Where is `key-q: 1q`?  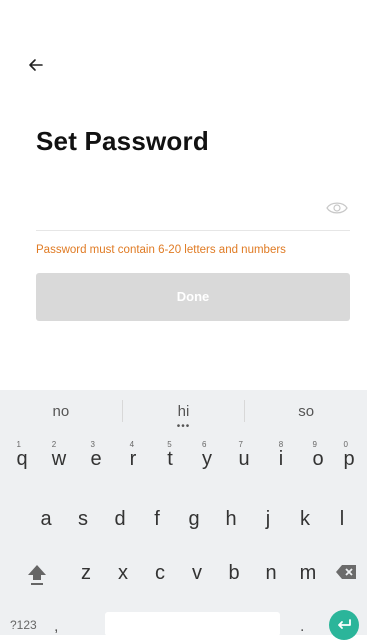 key-q: 1q is located at coordinates (22, 455).